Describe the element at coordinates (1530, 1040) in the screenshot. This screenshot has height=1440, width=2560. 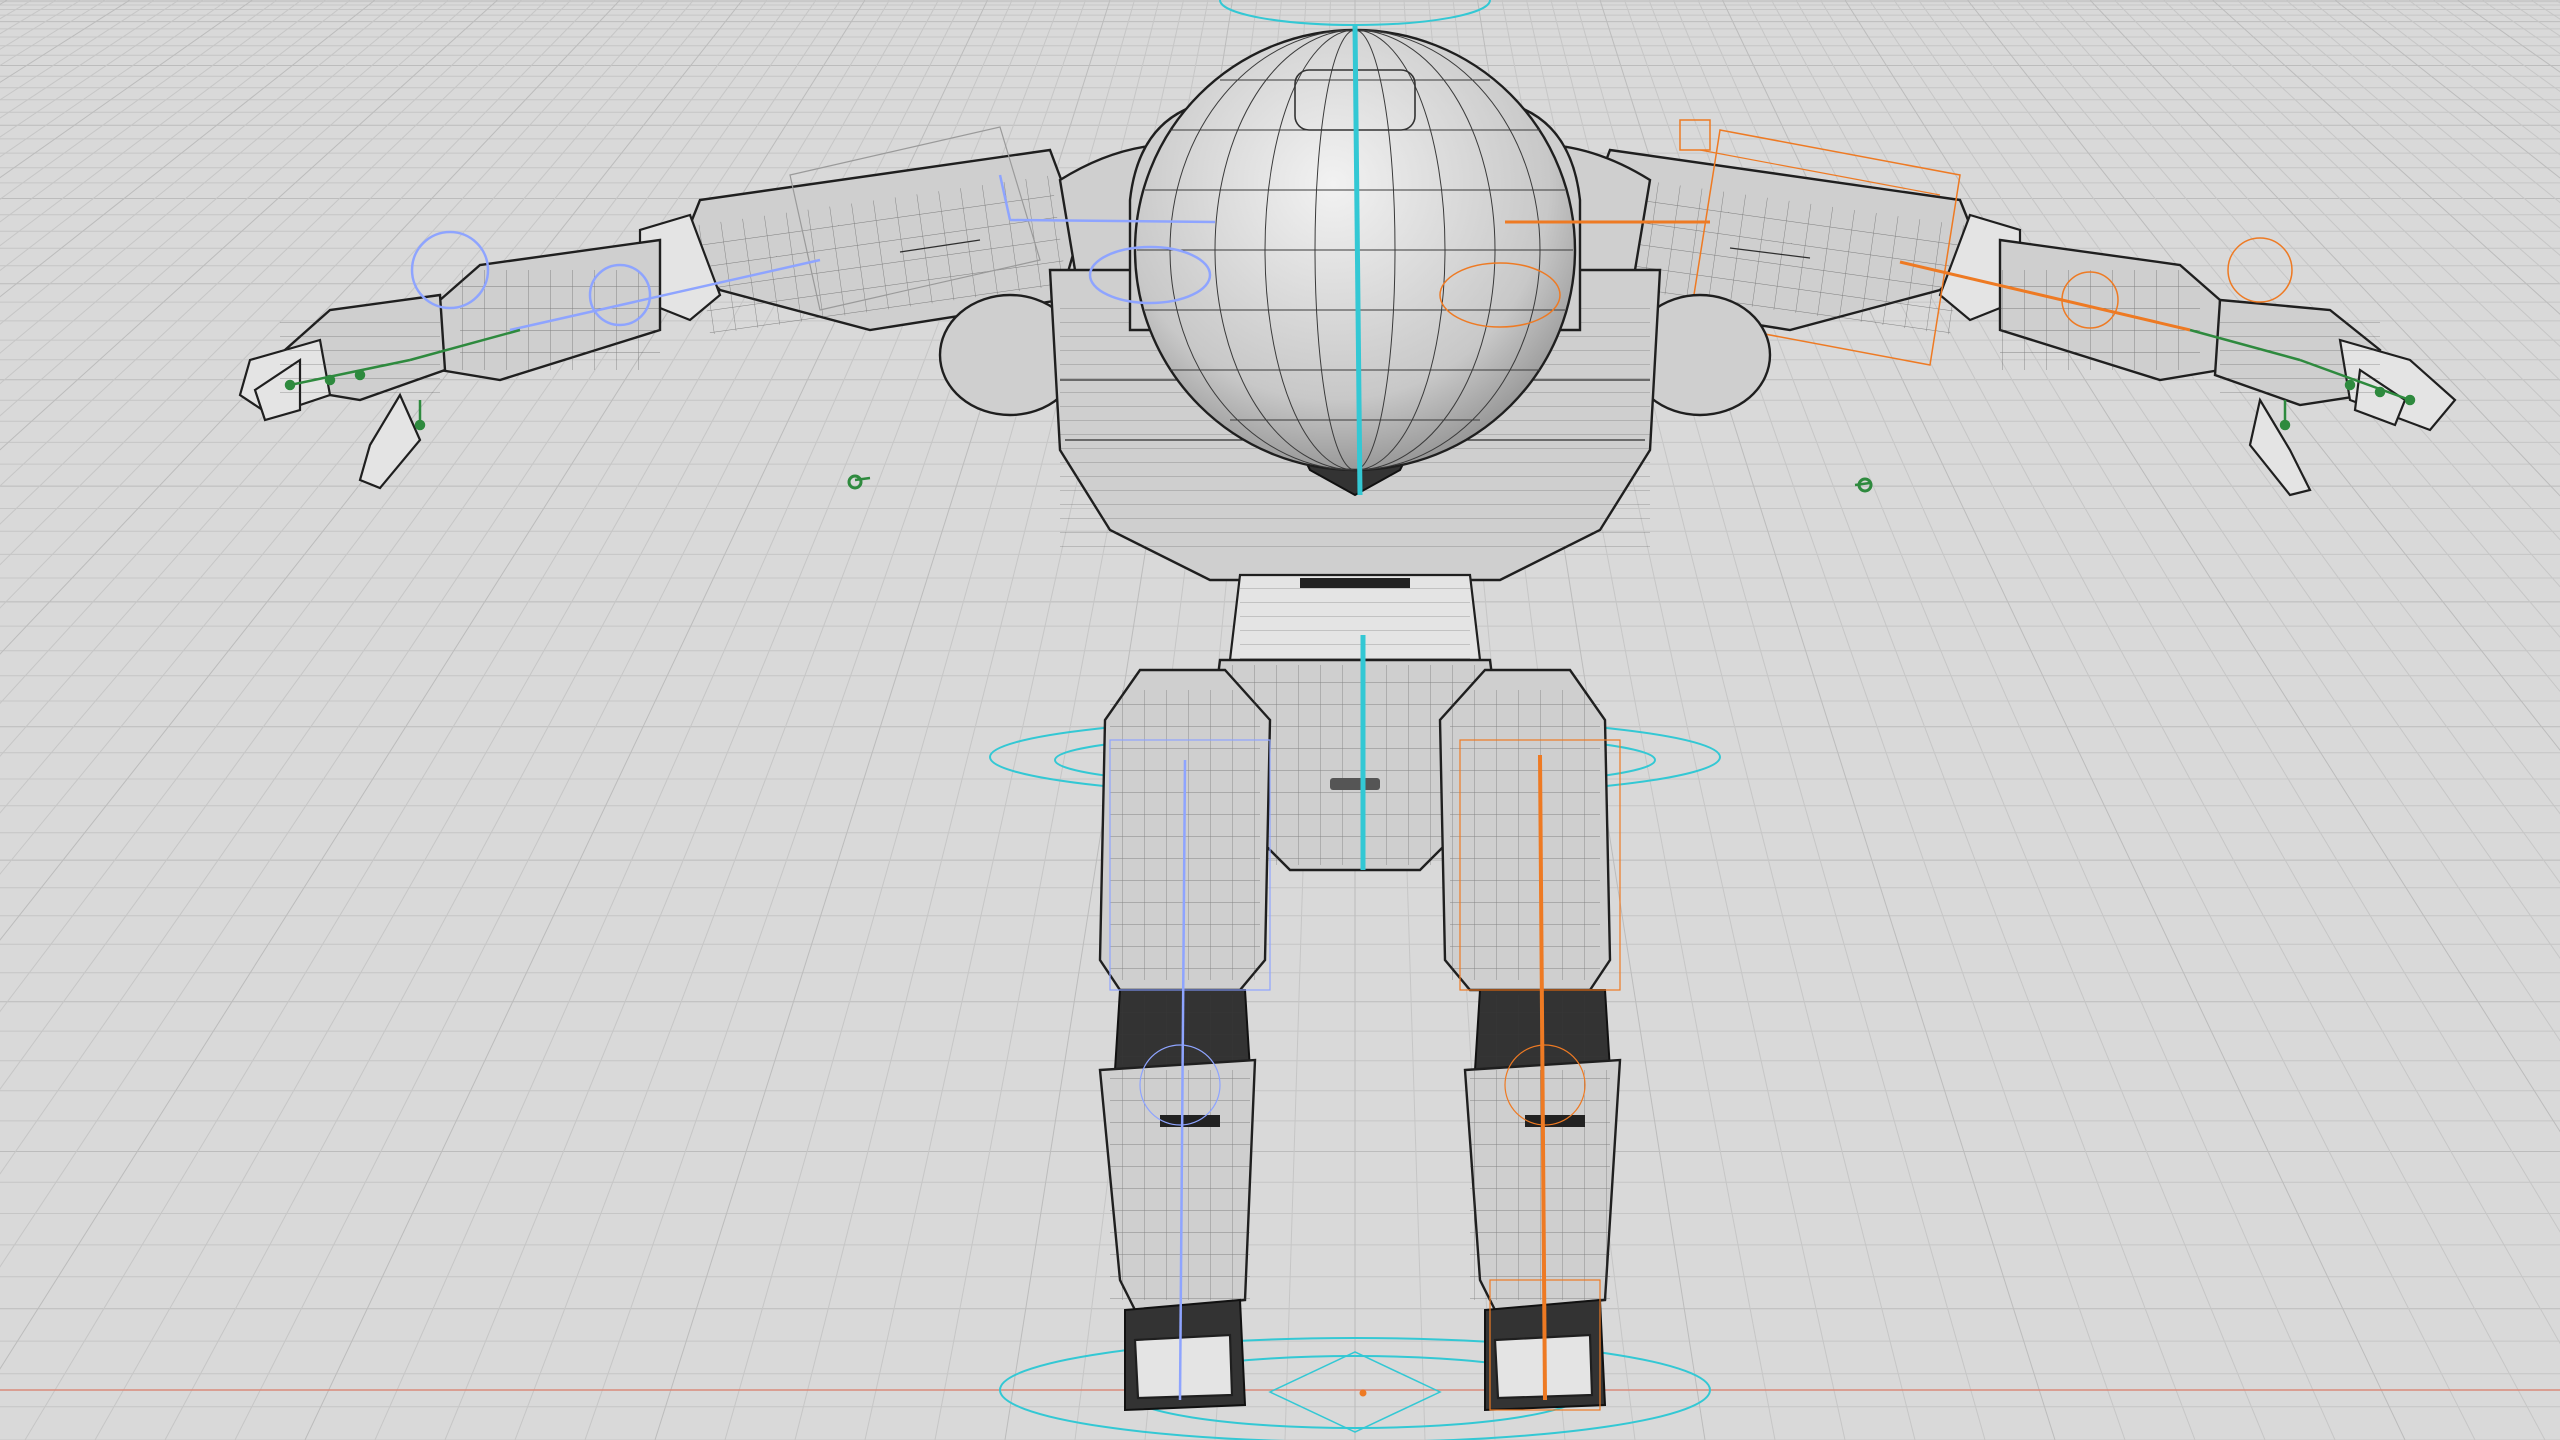
I see `right-leg-mesh` at that location.